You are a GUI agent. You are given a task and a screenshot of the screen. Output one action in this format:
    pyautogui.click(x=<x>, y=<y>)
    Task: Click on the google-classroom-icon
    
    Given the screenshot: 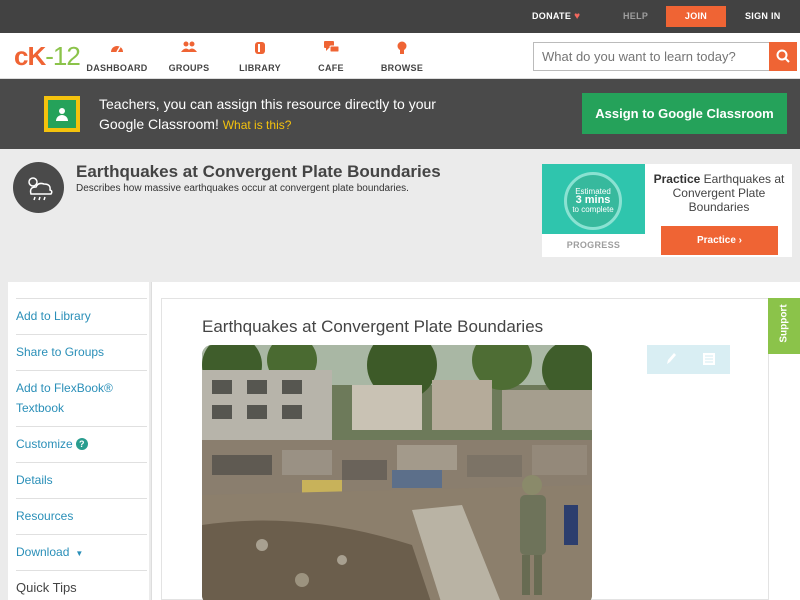 What is the action you would take?
    pyautogui.click(x=62, y=114)
    